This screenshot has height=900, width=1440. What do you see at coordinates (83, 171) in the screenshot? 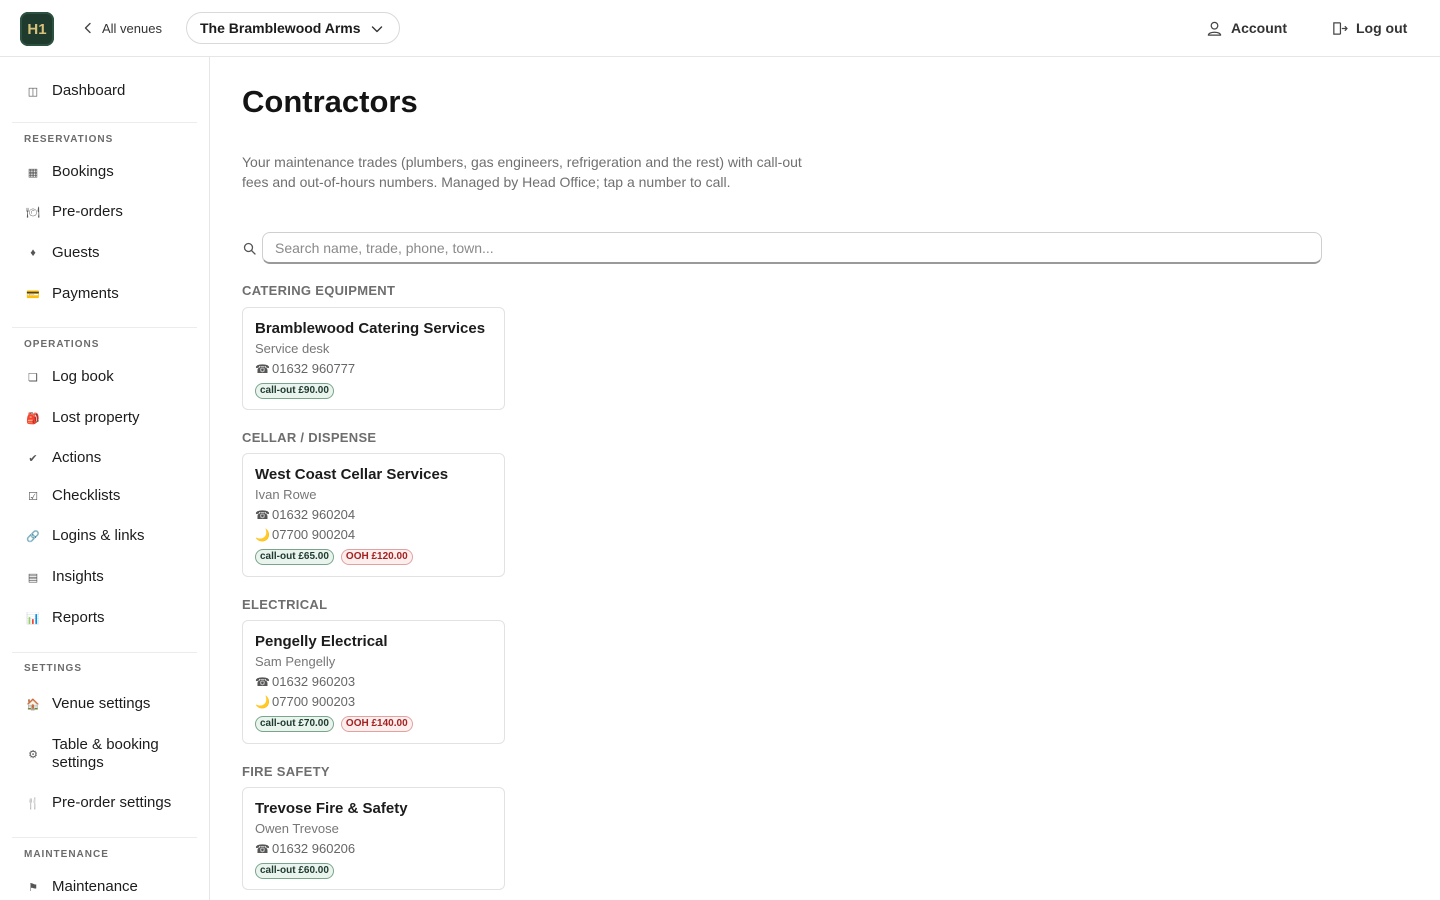
I see `sidebar-item-label: Bookings` at bounding box center [83, 171].